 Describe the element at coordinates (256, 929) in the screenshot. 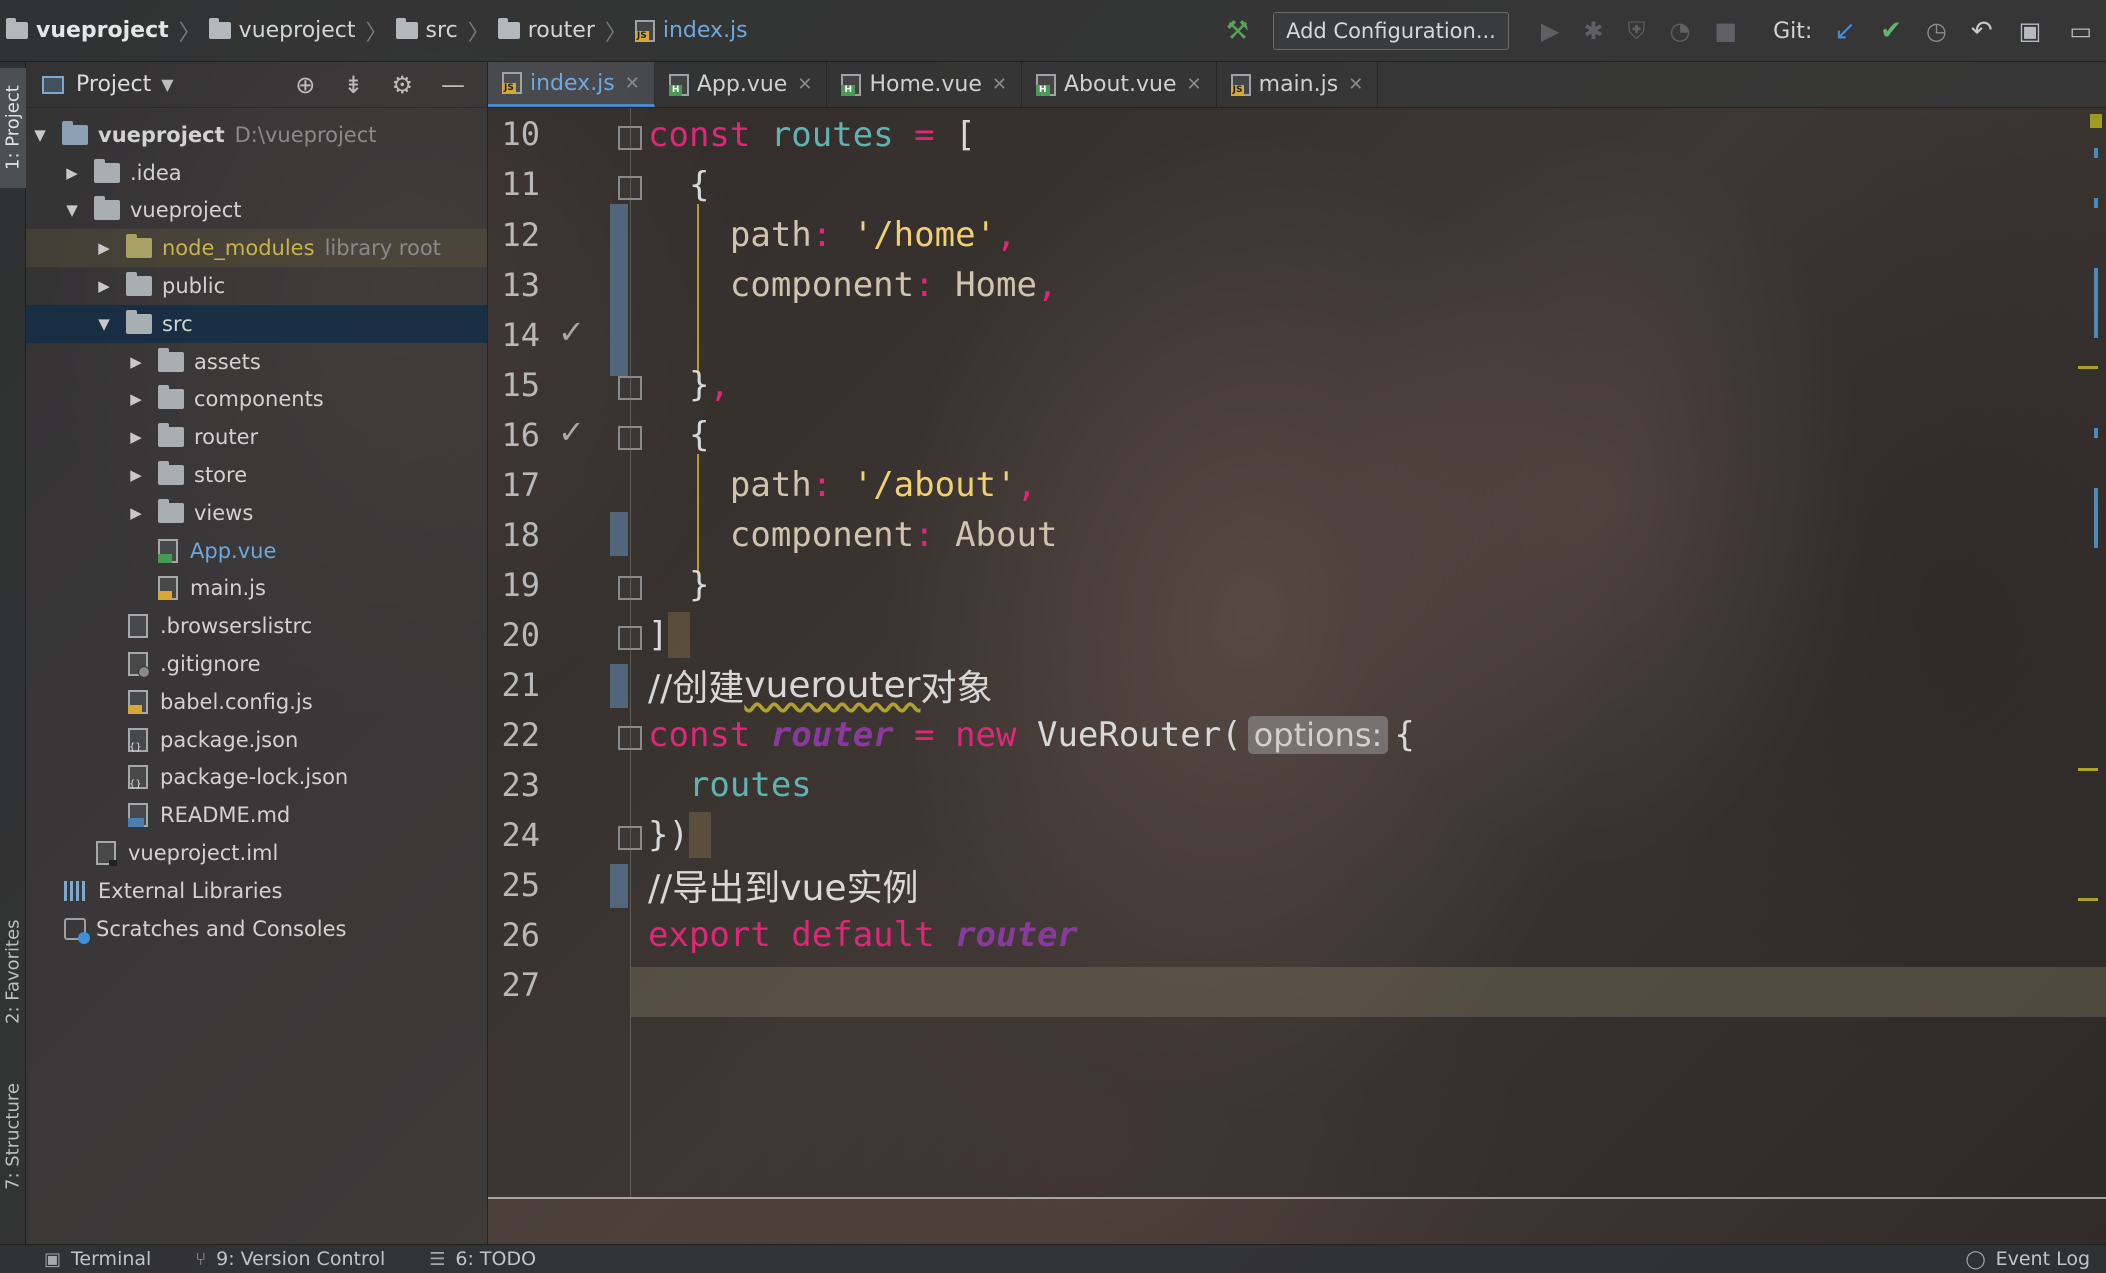

I see `tree-item-scratches: Scratches and Consoles` at that location.